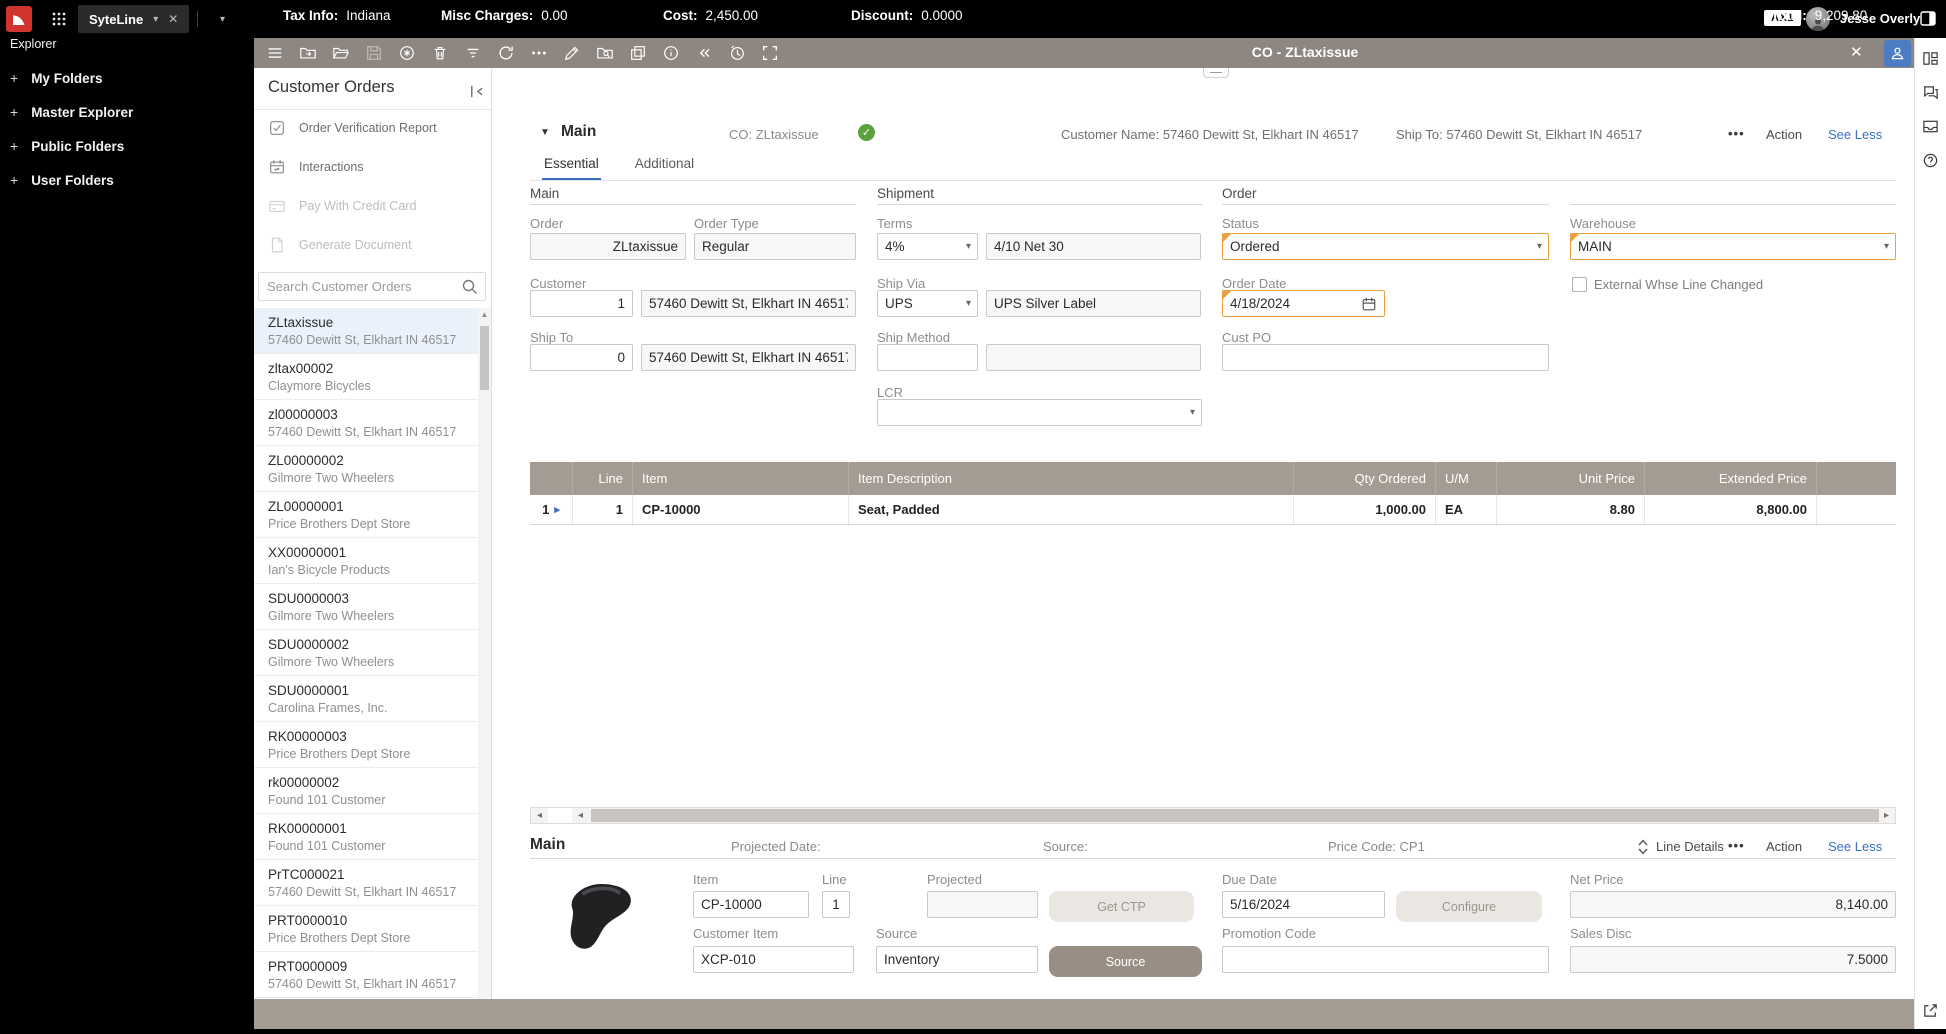  Describe the element at coordinates (581, 357) in the screenshot. I see `ship-to-number-field` at that location.